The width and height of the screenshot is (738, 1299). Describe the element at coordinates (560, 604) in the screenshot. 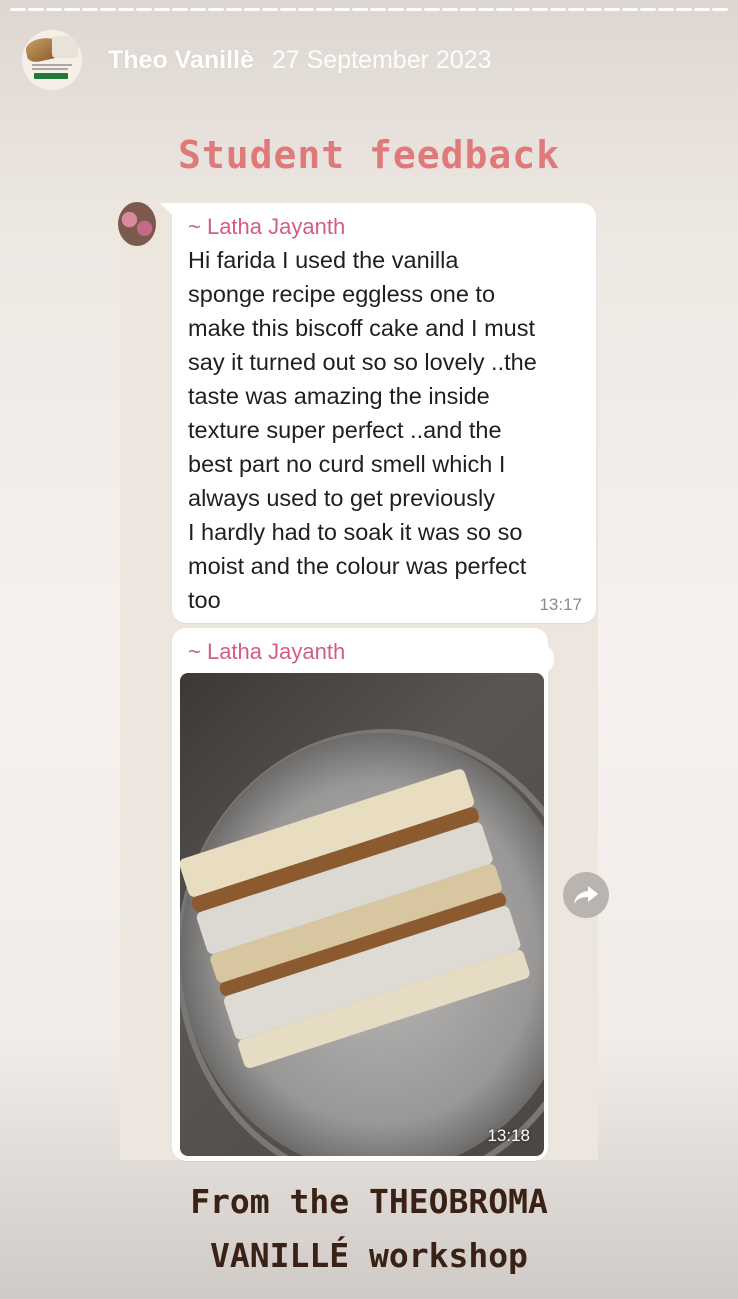

I see `message-time: 13:17` at that location.